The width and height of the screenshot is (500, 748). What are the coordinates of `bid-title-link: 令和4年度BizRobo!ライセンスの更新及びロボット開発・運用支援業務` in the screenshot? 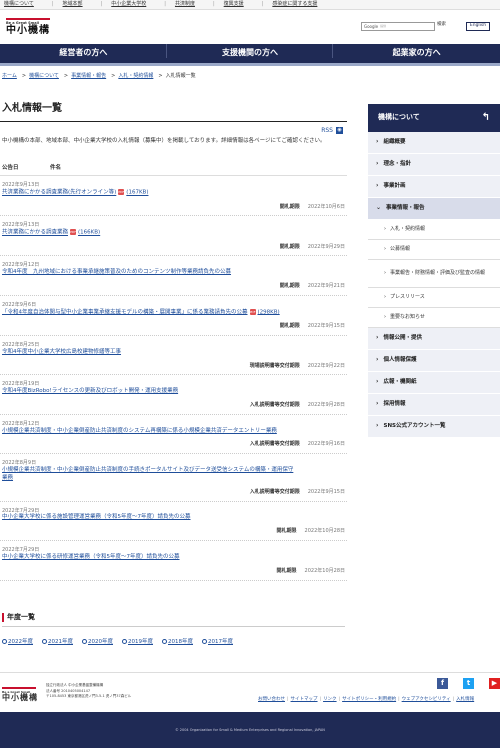 It's located at (150, 392).